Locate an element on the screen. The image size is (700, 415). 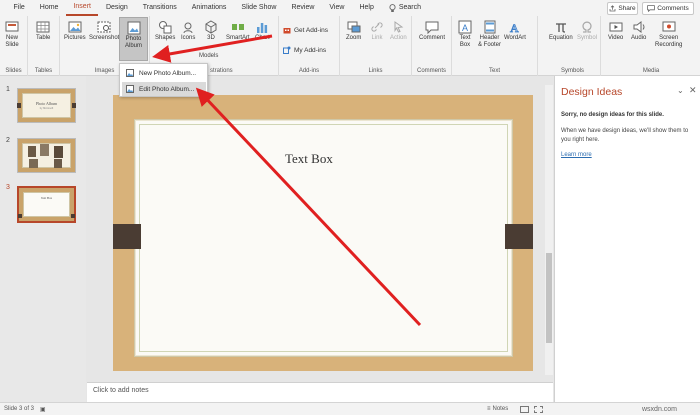
cube-icon is located at coordinates (211, 27).